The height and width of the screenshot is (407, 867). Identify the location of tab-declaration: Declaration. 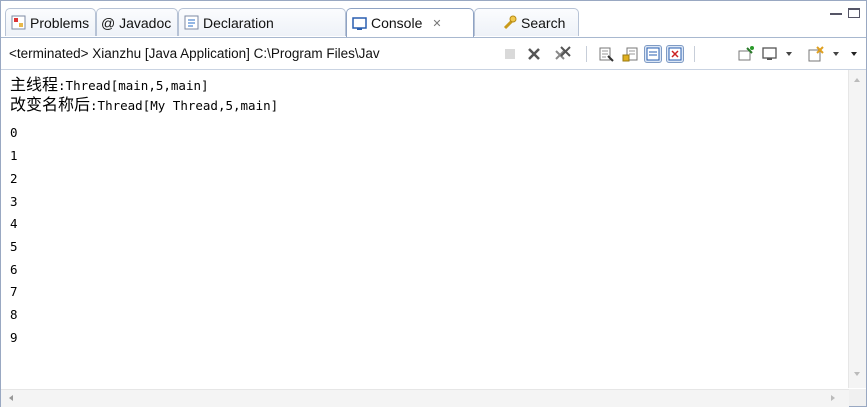
(262, 22).